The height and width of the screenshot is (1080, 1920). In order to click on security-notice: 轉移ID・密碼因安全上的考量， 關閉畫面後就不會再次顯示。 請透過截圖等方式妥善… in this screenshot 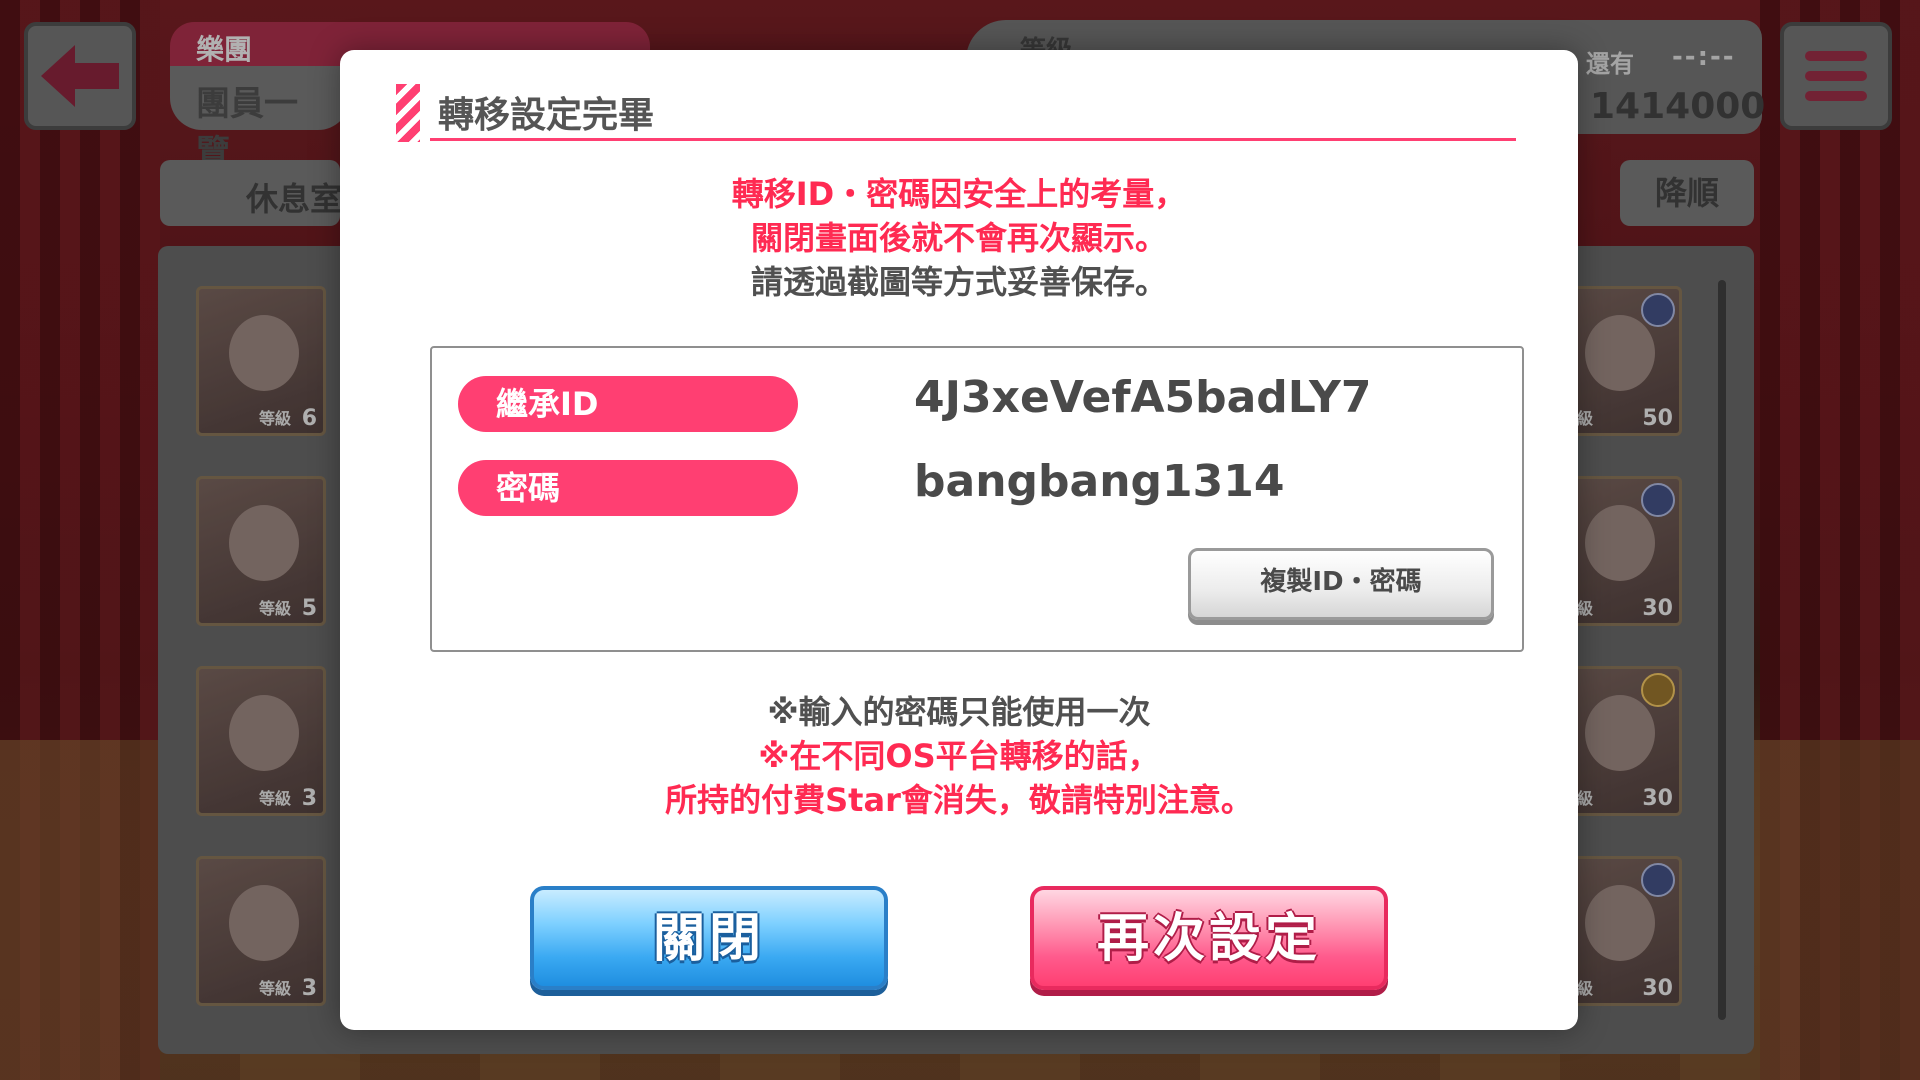, I will do `click(959, 238)`.